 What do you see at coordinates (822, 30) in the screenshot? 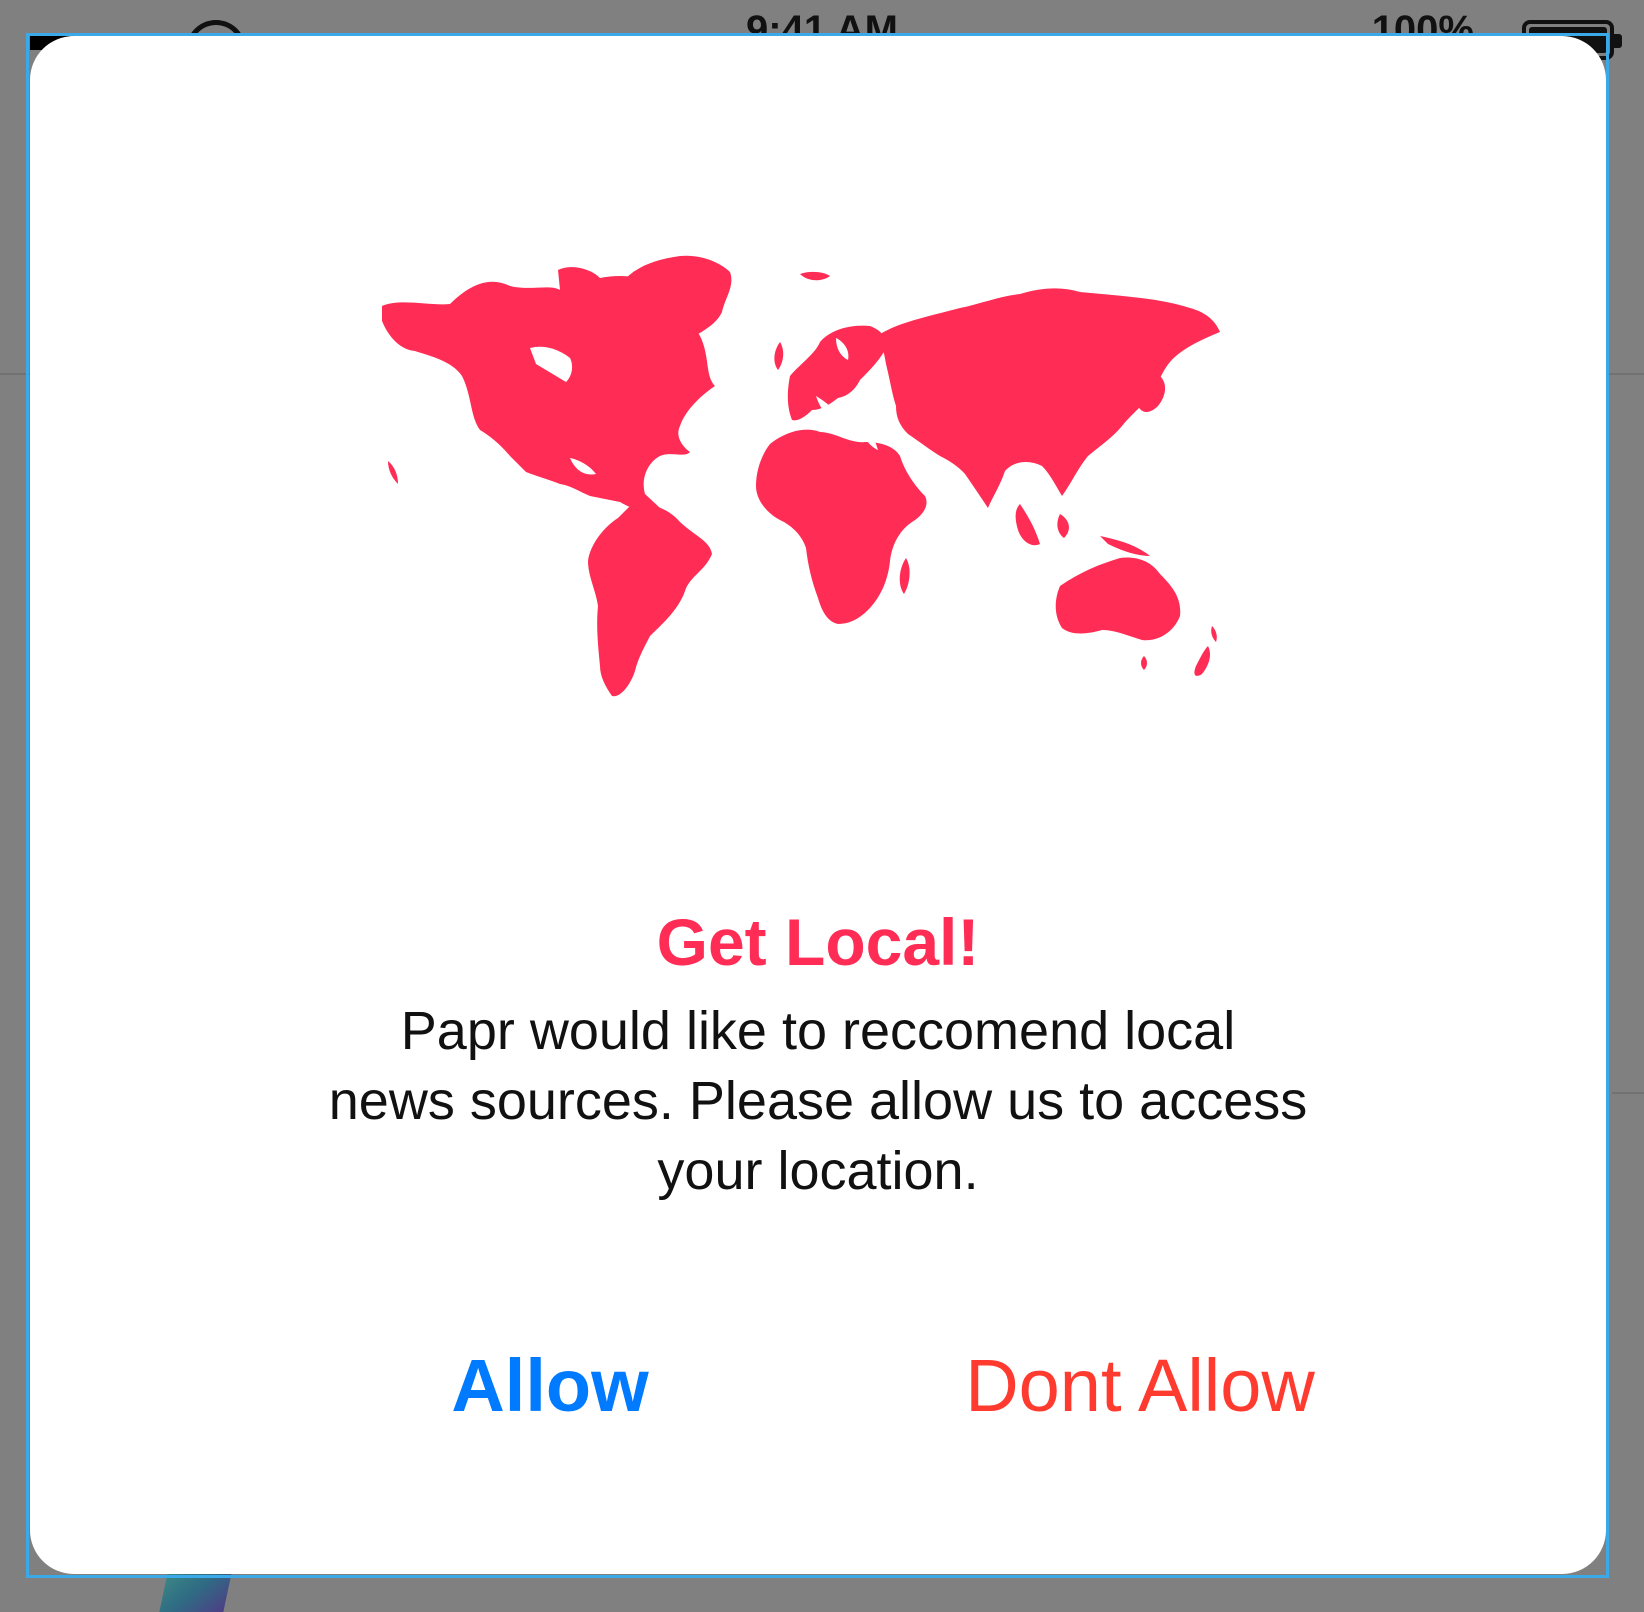
I see `status-bar: 9:41 AM 100%` at bounding box center [822, 30].